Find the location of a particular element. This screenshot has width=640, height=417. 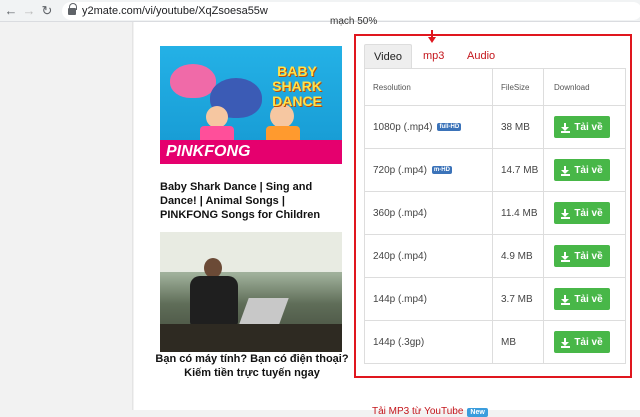

pinkfong-banner: PINKFONG is located at coordinates (251, 152).